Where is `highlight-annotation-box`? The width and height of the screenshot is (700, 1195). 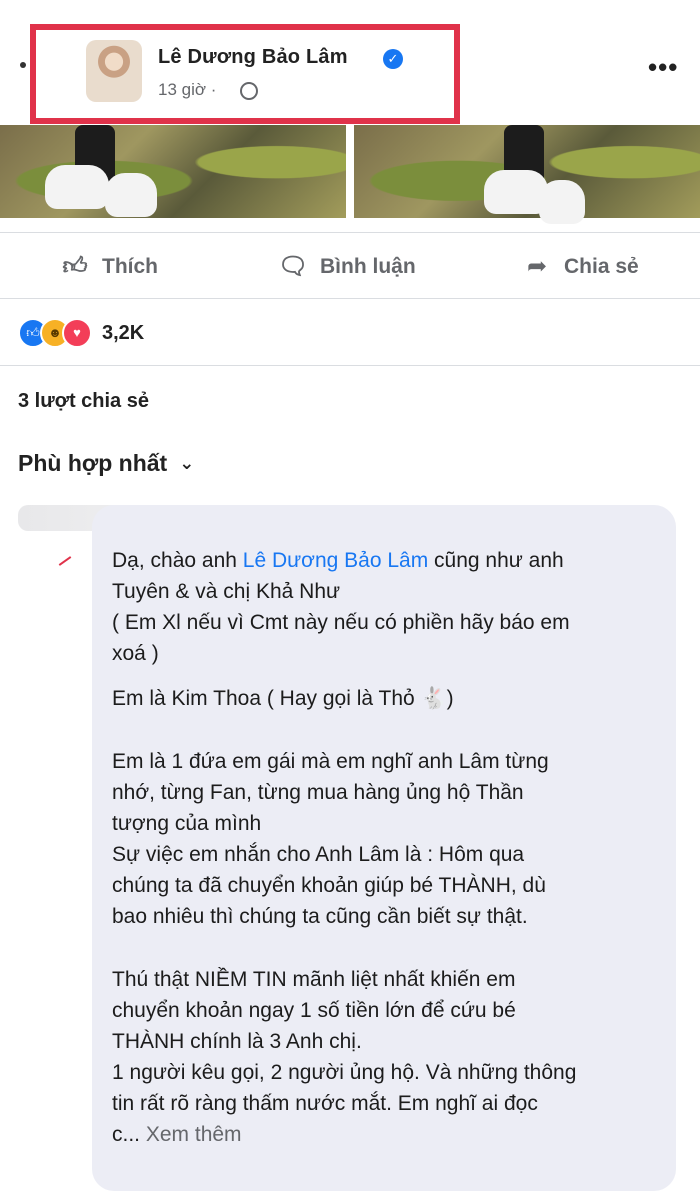
highlight-annotation-box is located at coordinates (245, 74).